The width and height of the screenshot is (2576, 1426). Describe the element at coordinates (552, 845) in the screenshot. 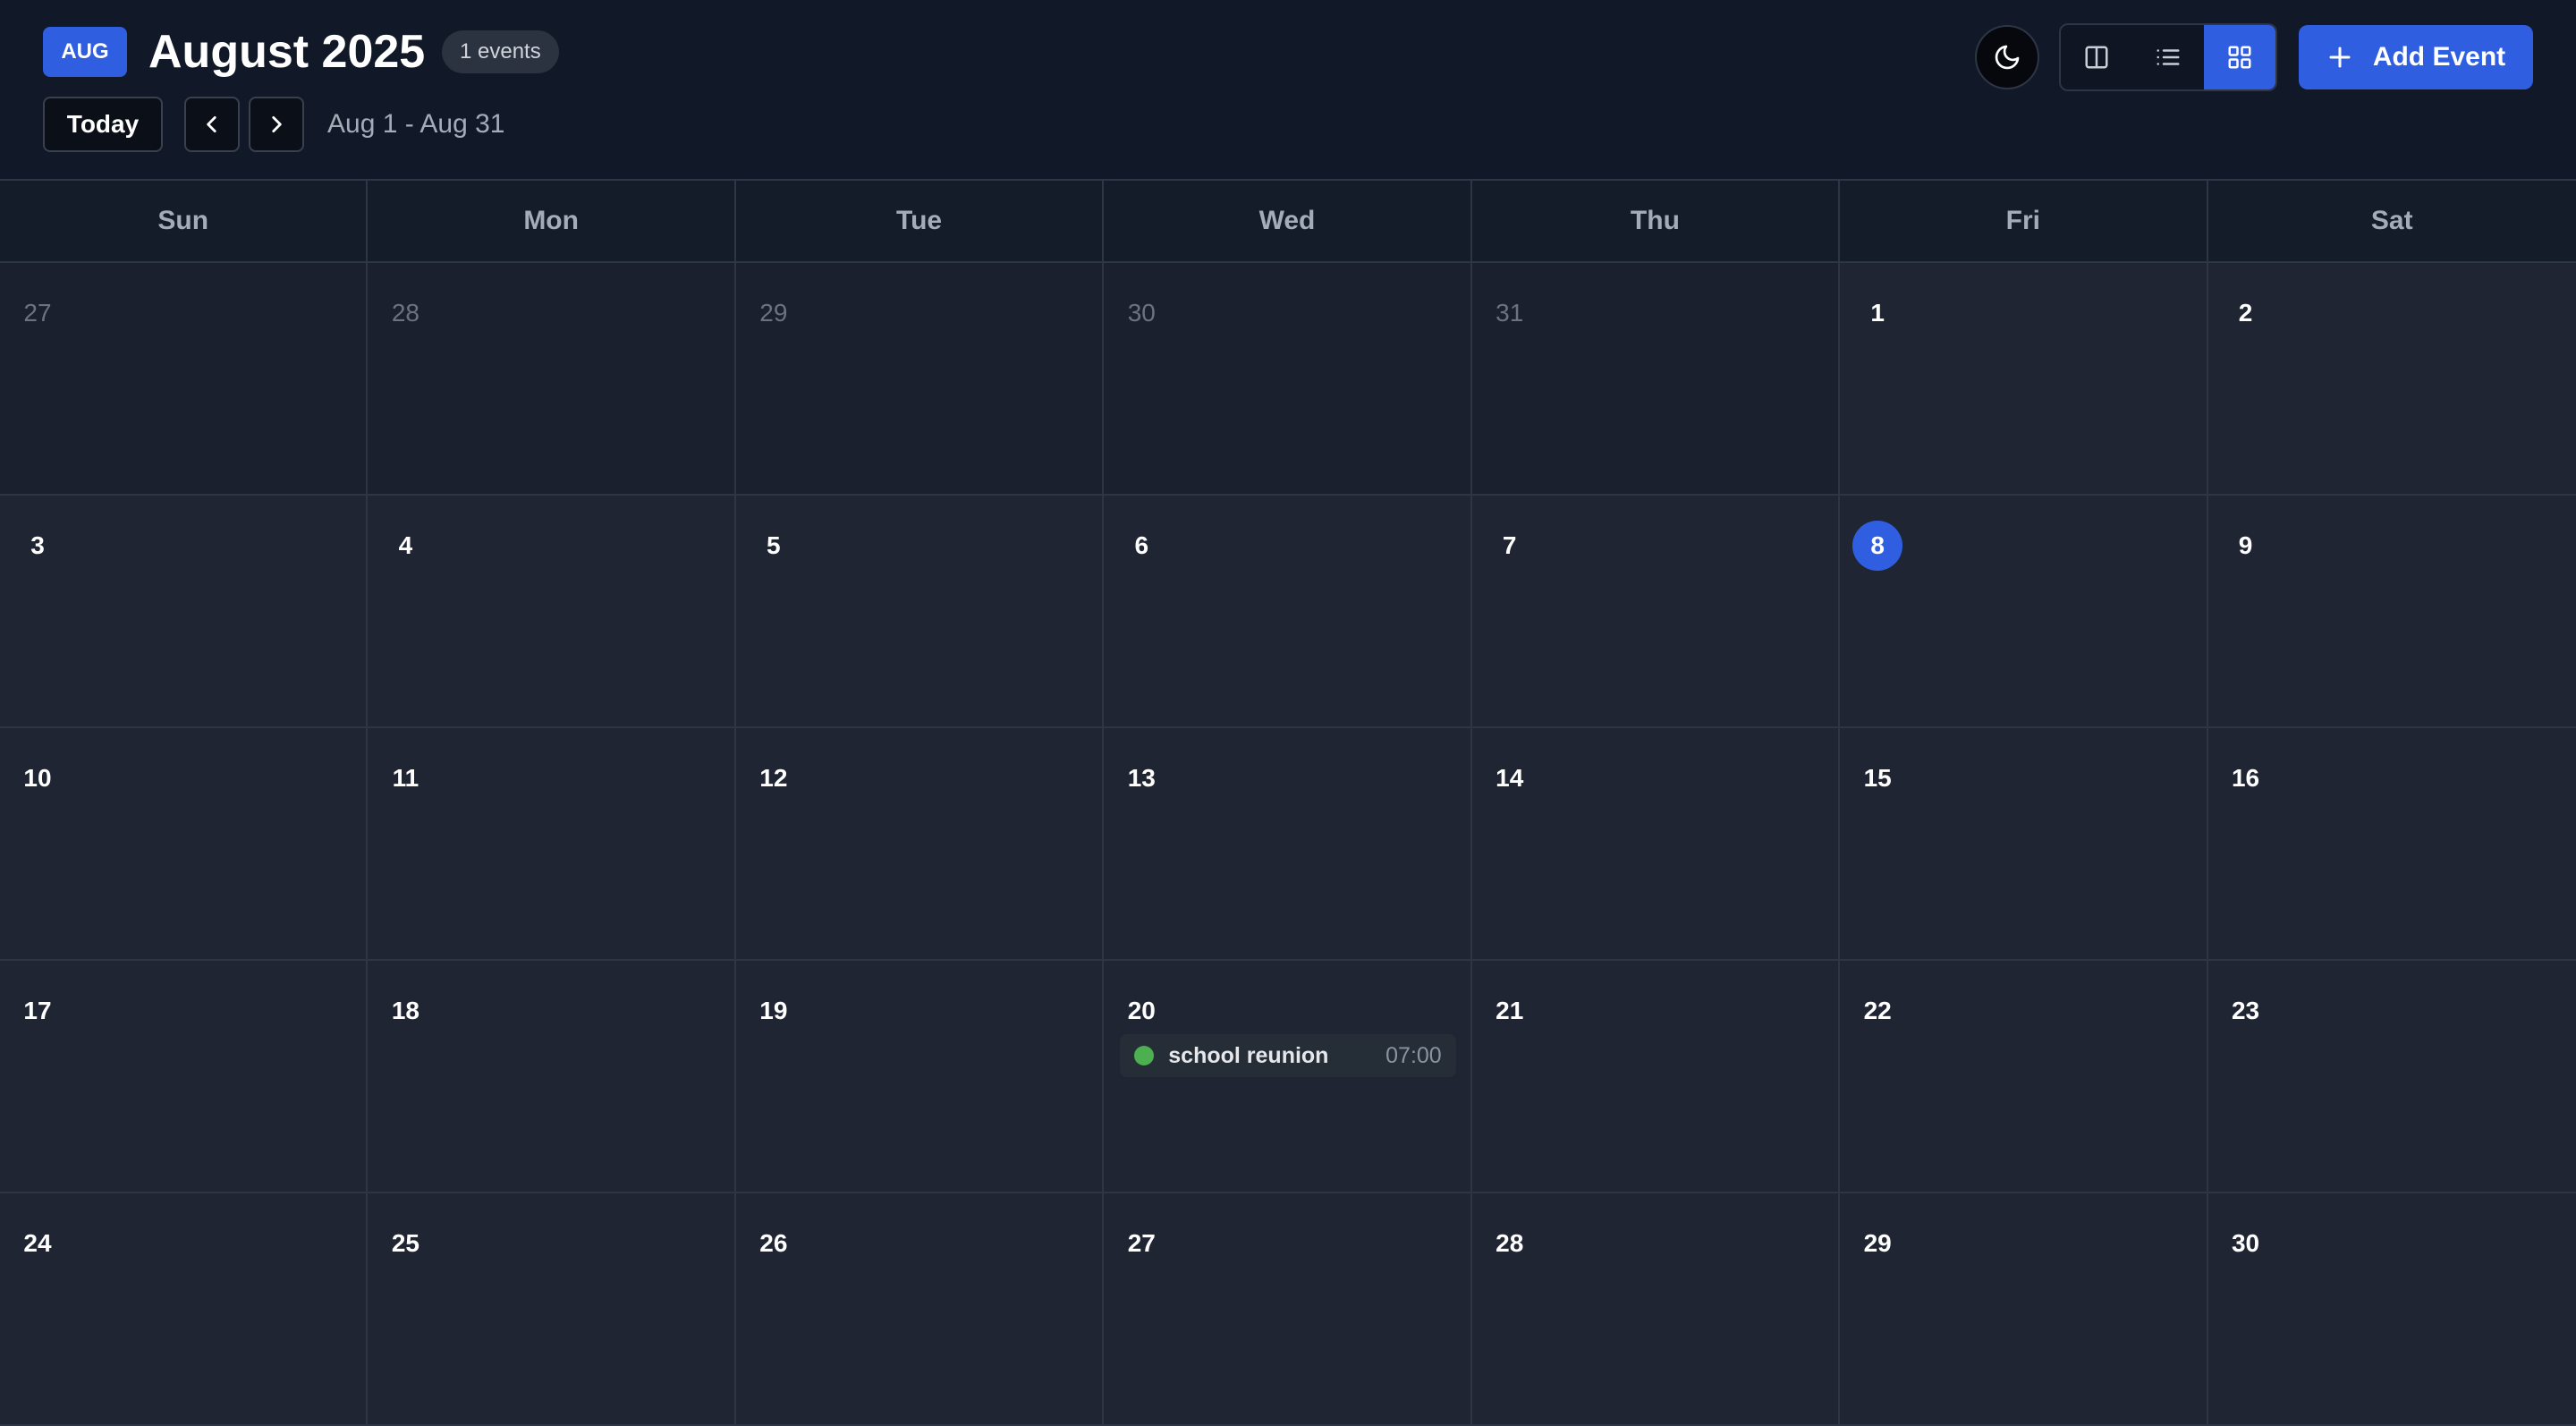

I see `day-cell: 11` at that location.